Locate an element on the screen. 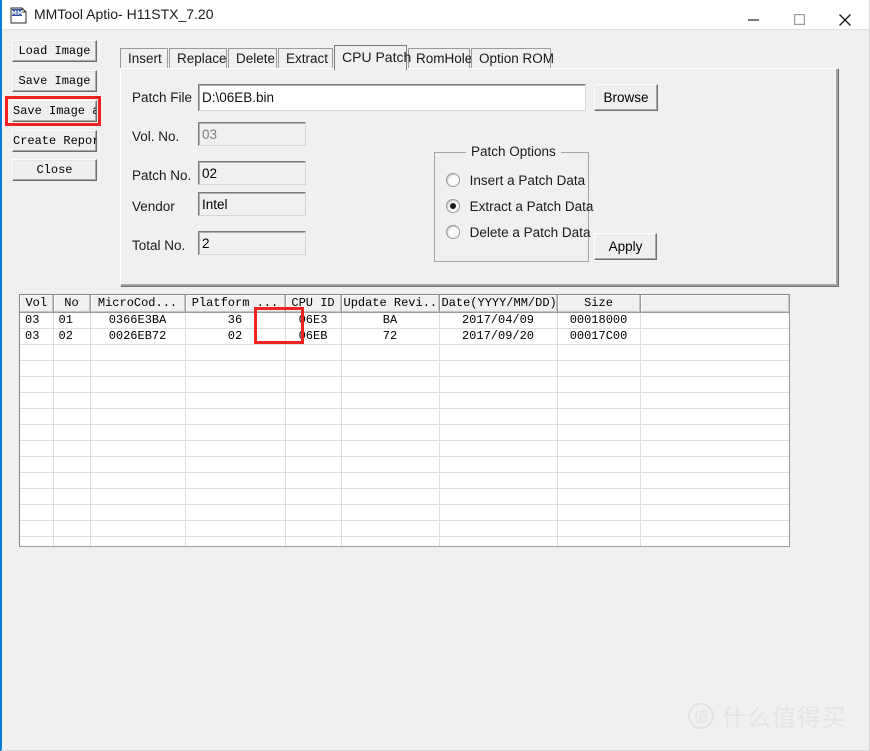  table-row: 03 02 0026EB72 02 06EB 72 2017/09/20 00017C00 is located at coordinates (404, 336).